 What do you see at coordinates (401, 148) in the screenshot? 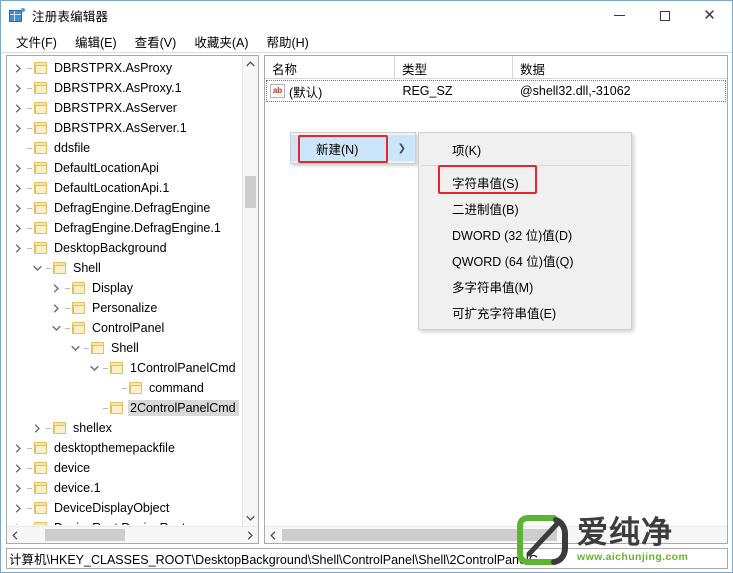
I see `chevron-right-icon: ❯` at bounding box center [401, 148].